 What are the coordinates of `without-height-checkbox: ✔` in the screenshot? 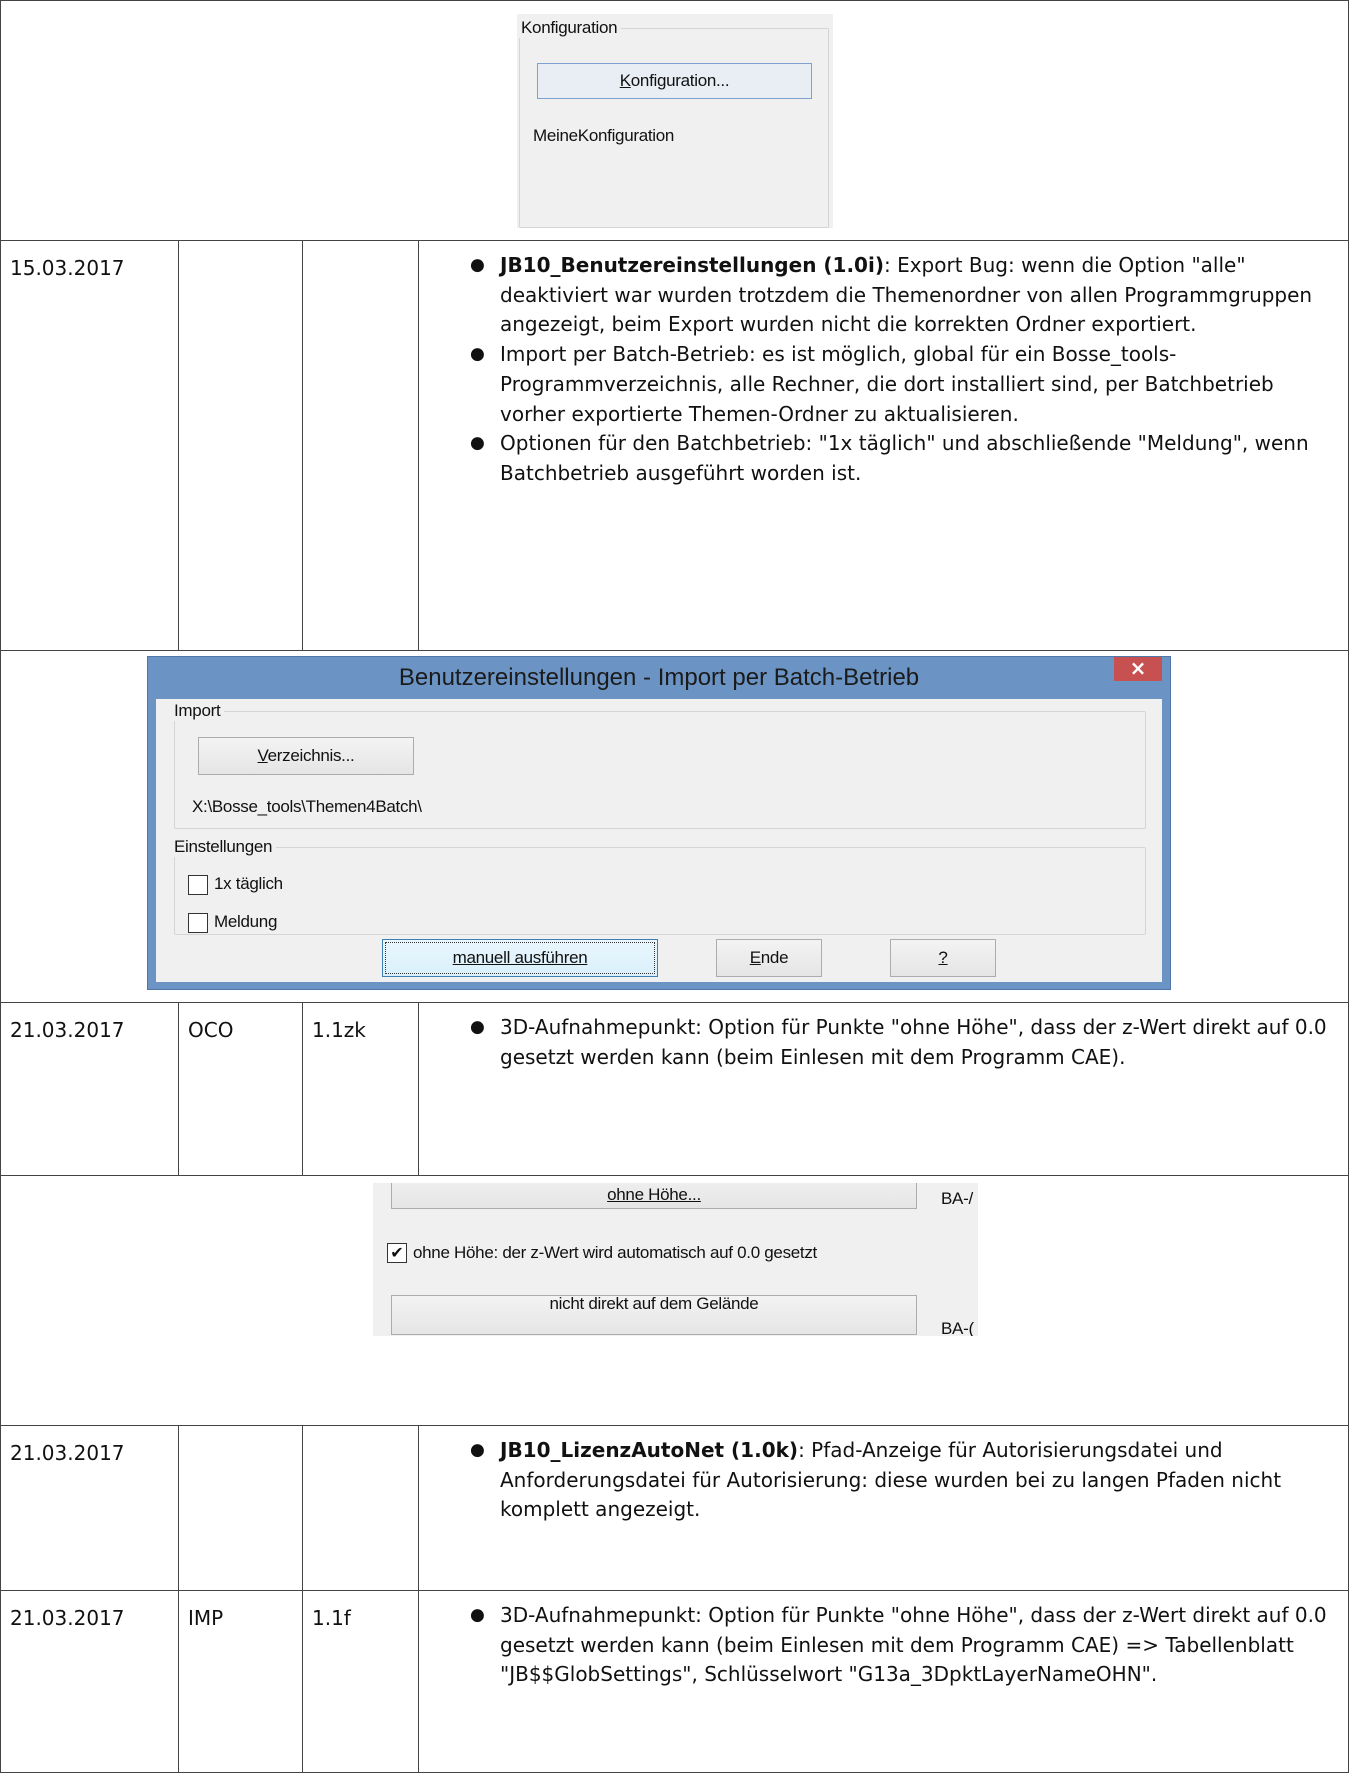 It's located at (397, 1253).